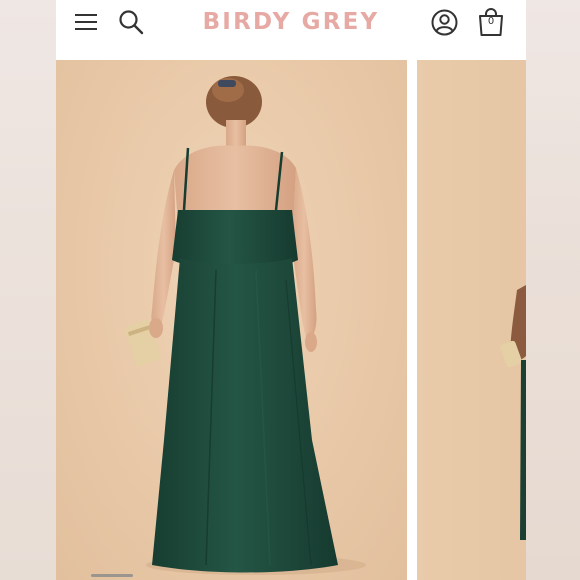 This screenshot has width=580, height=580. What do you see at coordinates (444, 22) in the screenshot?
I see `account-icon` at bounding box center [444, 22].